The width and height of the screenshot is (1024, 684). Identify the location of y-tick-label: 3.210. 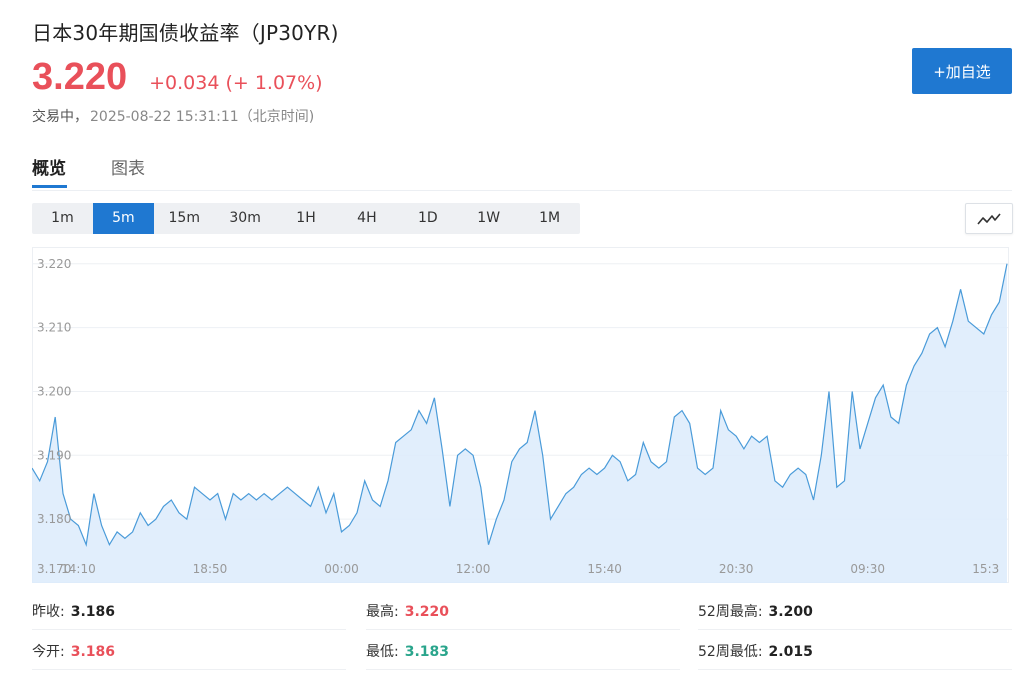
(54, 328).